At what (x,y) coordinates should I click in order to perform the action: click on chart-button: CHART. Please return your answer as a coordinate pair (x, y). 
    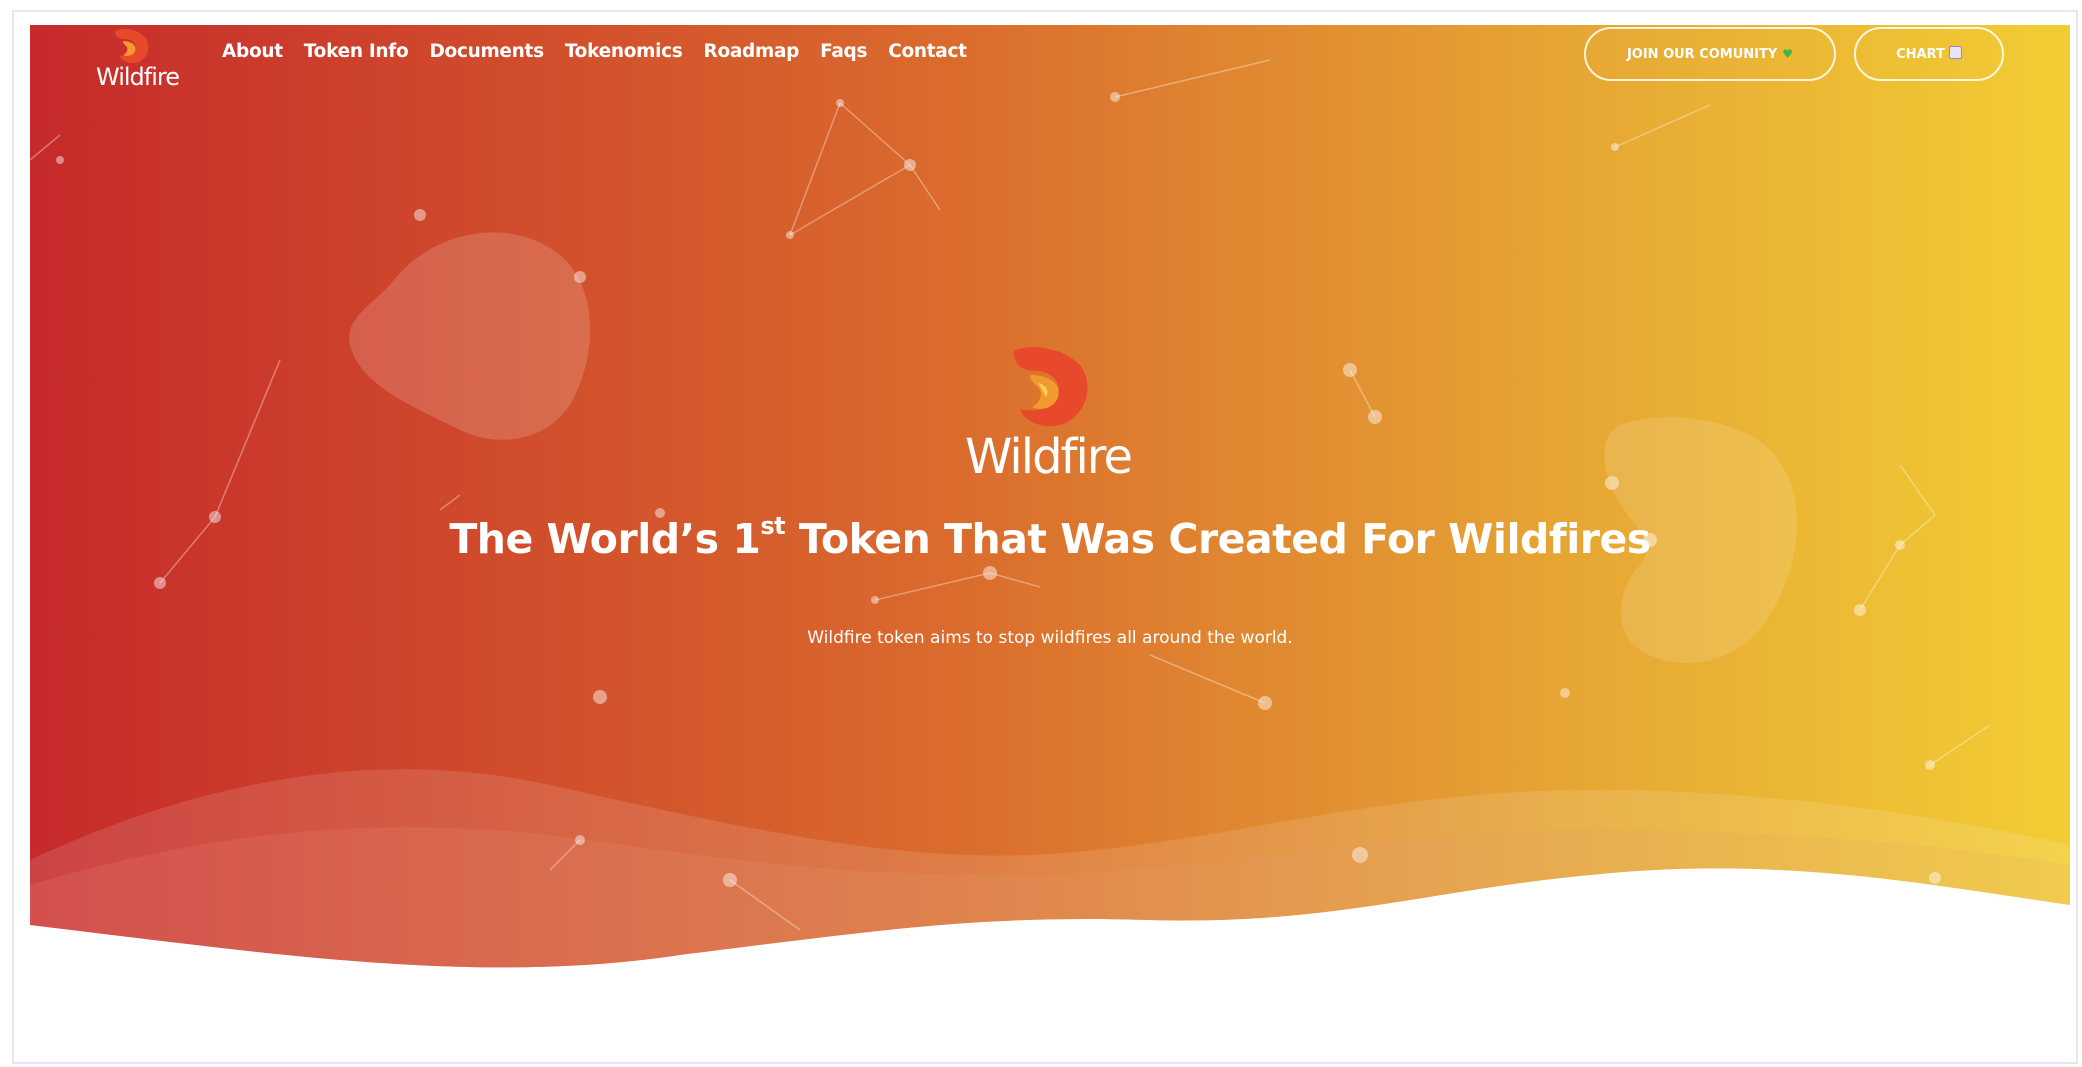
    Looking at the image, I should click on (1929, 54).